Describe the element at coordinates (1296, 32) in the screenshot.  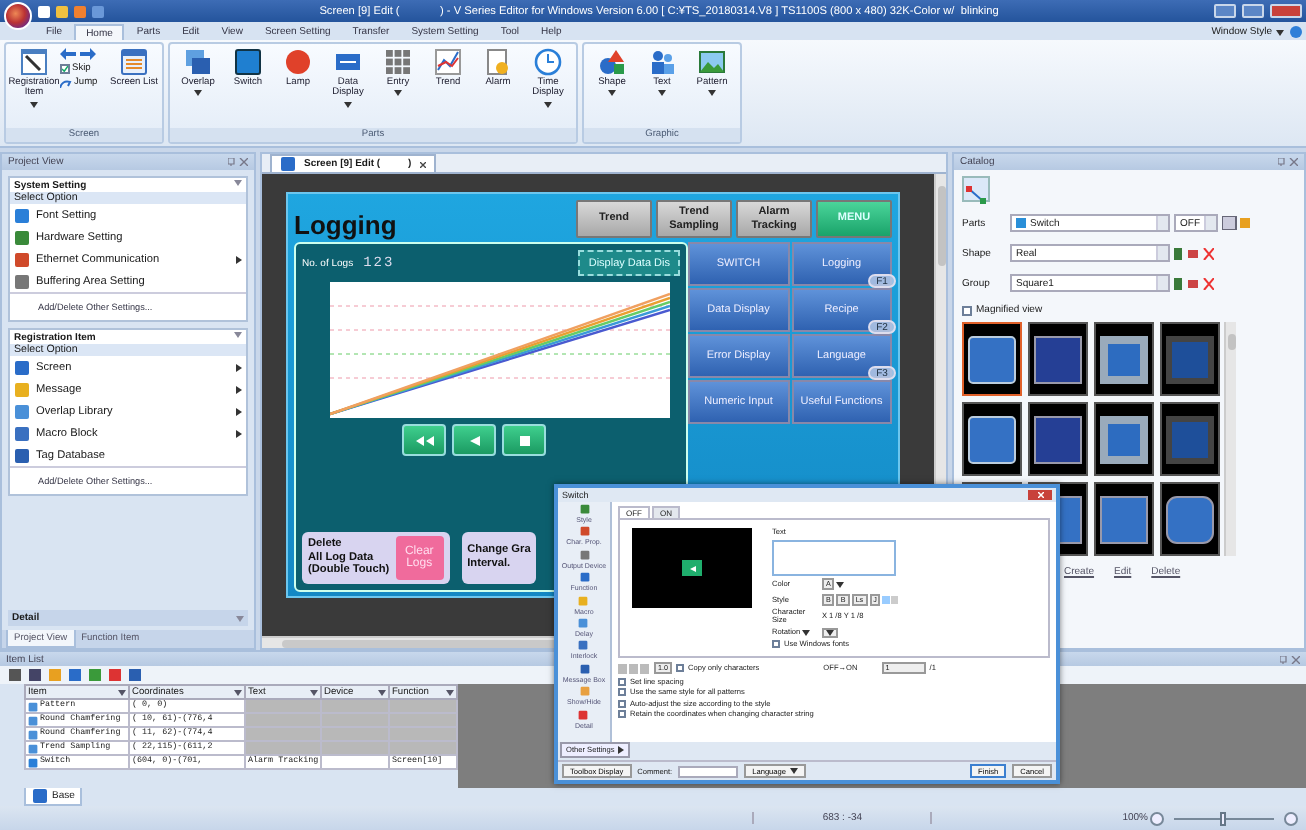
I see `help-icon` at that location.